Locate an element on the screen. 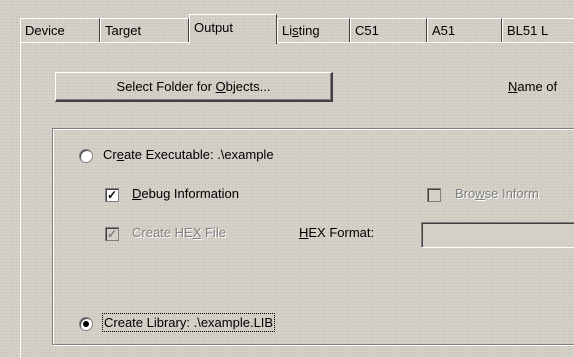 This screenshot has height=358, width=574. name-of-executable-label: Name of is located at coordinates (532, 86).